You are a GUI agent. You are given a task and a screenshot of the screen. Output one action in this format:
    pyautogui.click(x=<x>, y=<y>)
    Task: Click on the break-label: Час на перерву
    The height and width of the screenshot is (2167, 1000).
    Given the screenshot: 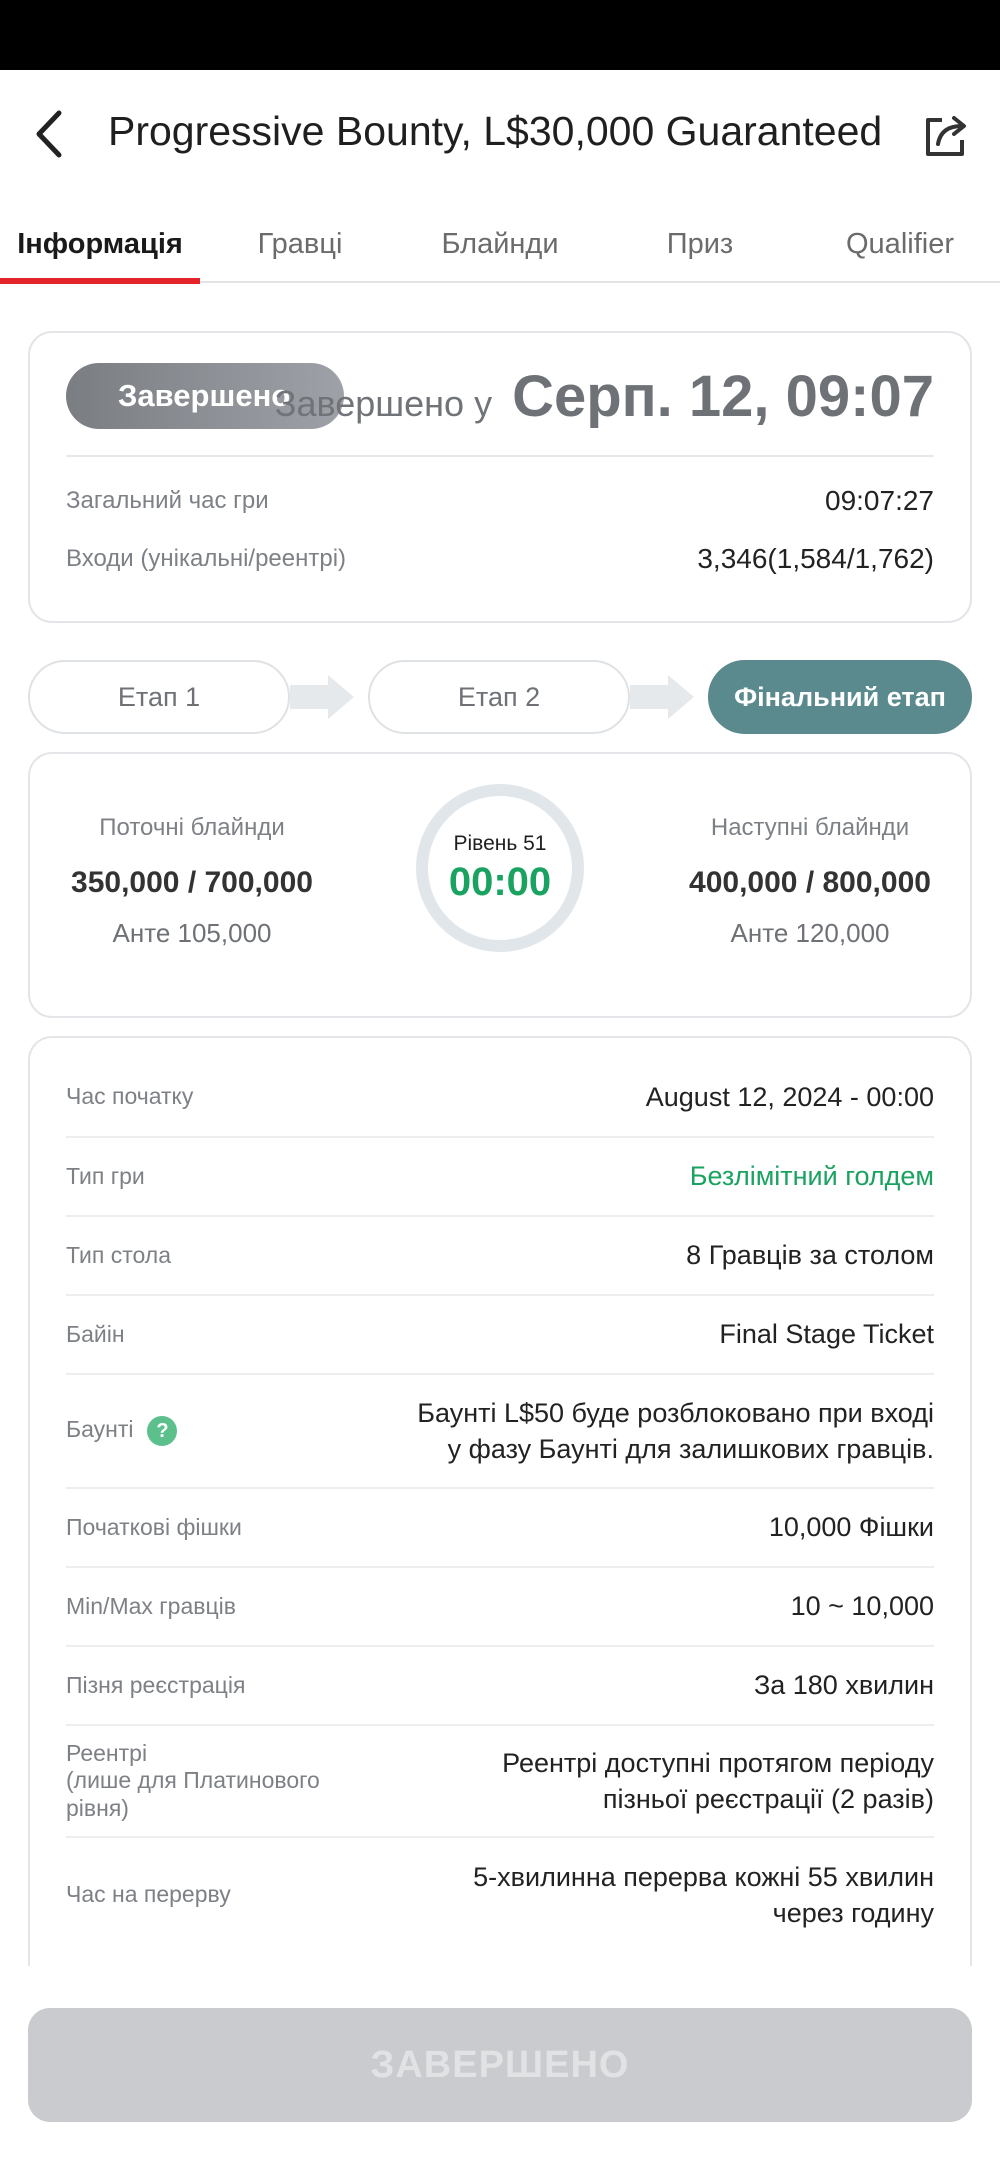 What is the action you would take?
    pyautogui.click(x=148, y=1894)
    